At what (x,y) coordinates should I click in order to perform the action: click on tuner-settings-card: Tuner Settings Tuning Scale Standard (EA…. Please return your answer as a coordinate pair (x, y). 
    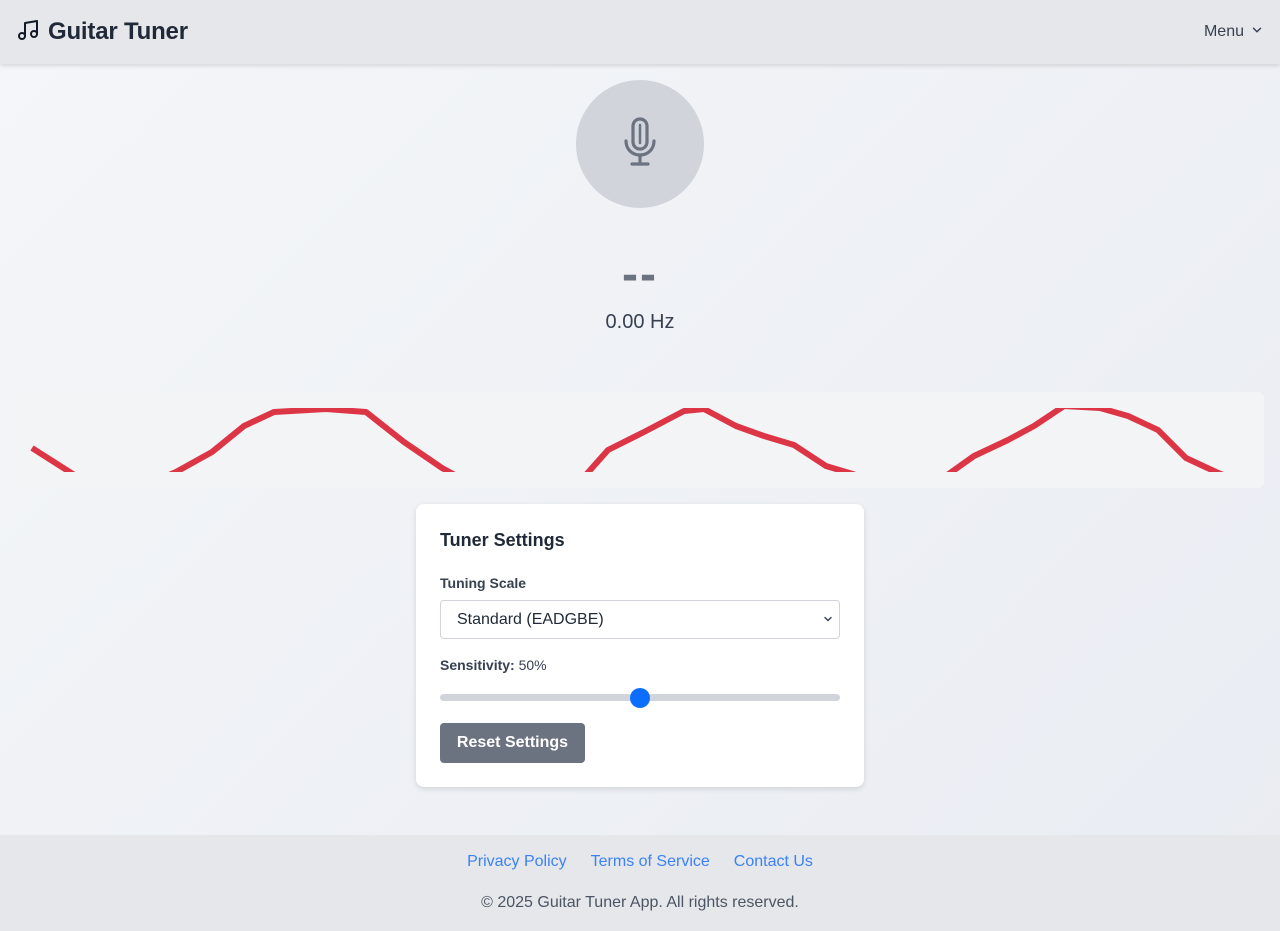
    Looking at the image, I should click on (640, 645).